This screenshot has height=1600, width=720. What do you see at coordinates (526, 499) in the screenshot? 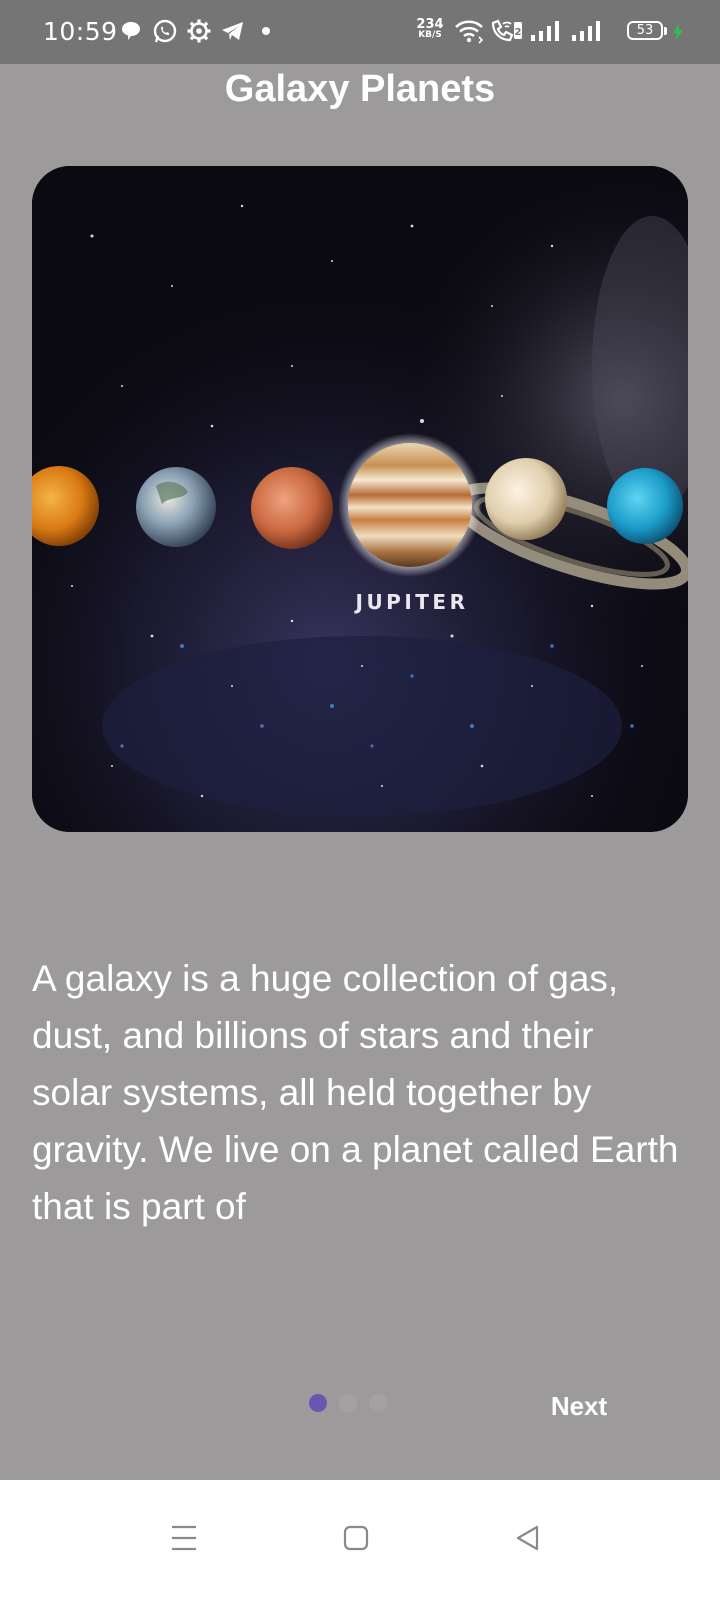
I see `saturn-planet` at bounding box center [526, 499].